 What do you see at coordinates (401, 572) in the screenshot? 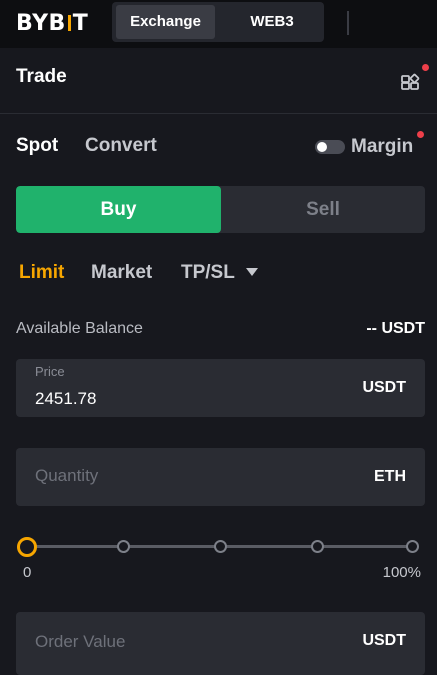
I see `slider-max-label: 100%` at bounding box center [401, 572].